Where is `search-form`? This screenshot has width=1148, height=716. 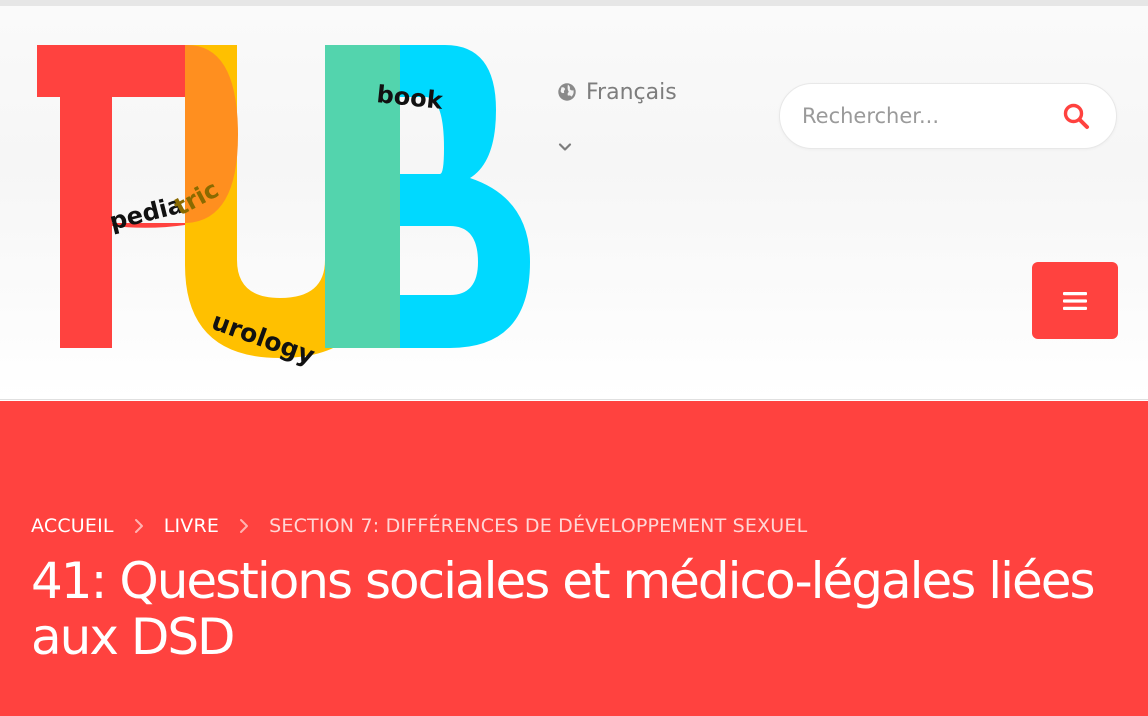 search-form is located at coordinates (948, 116).